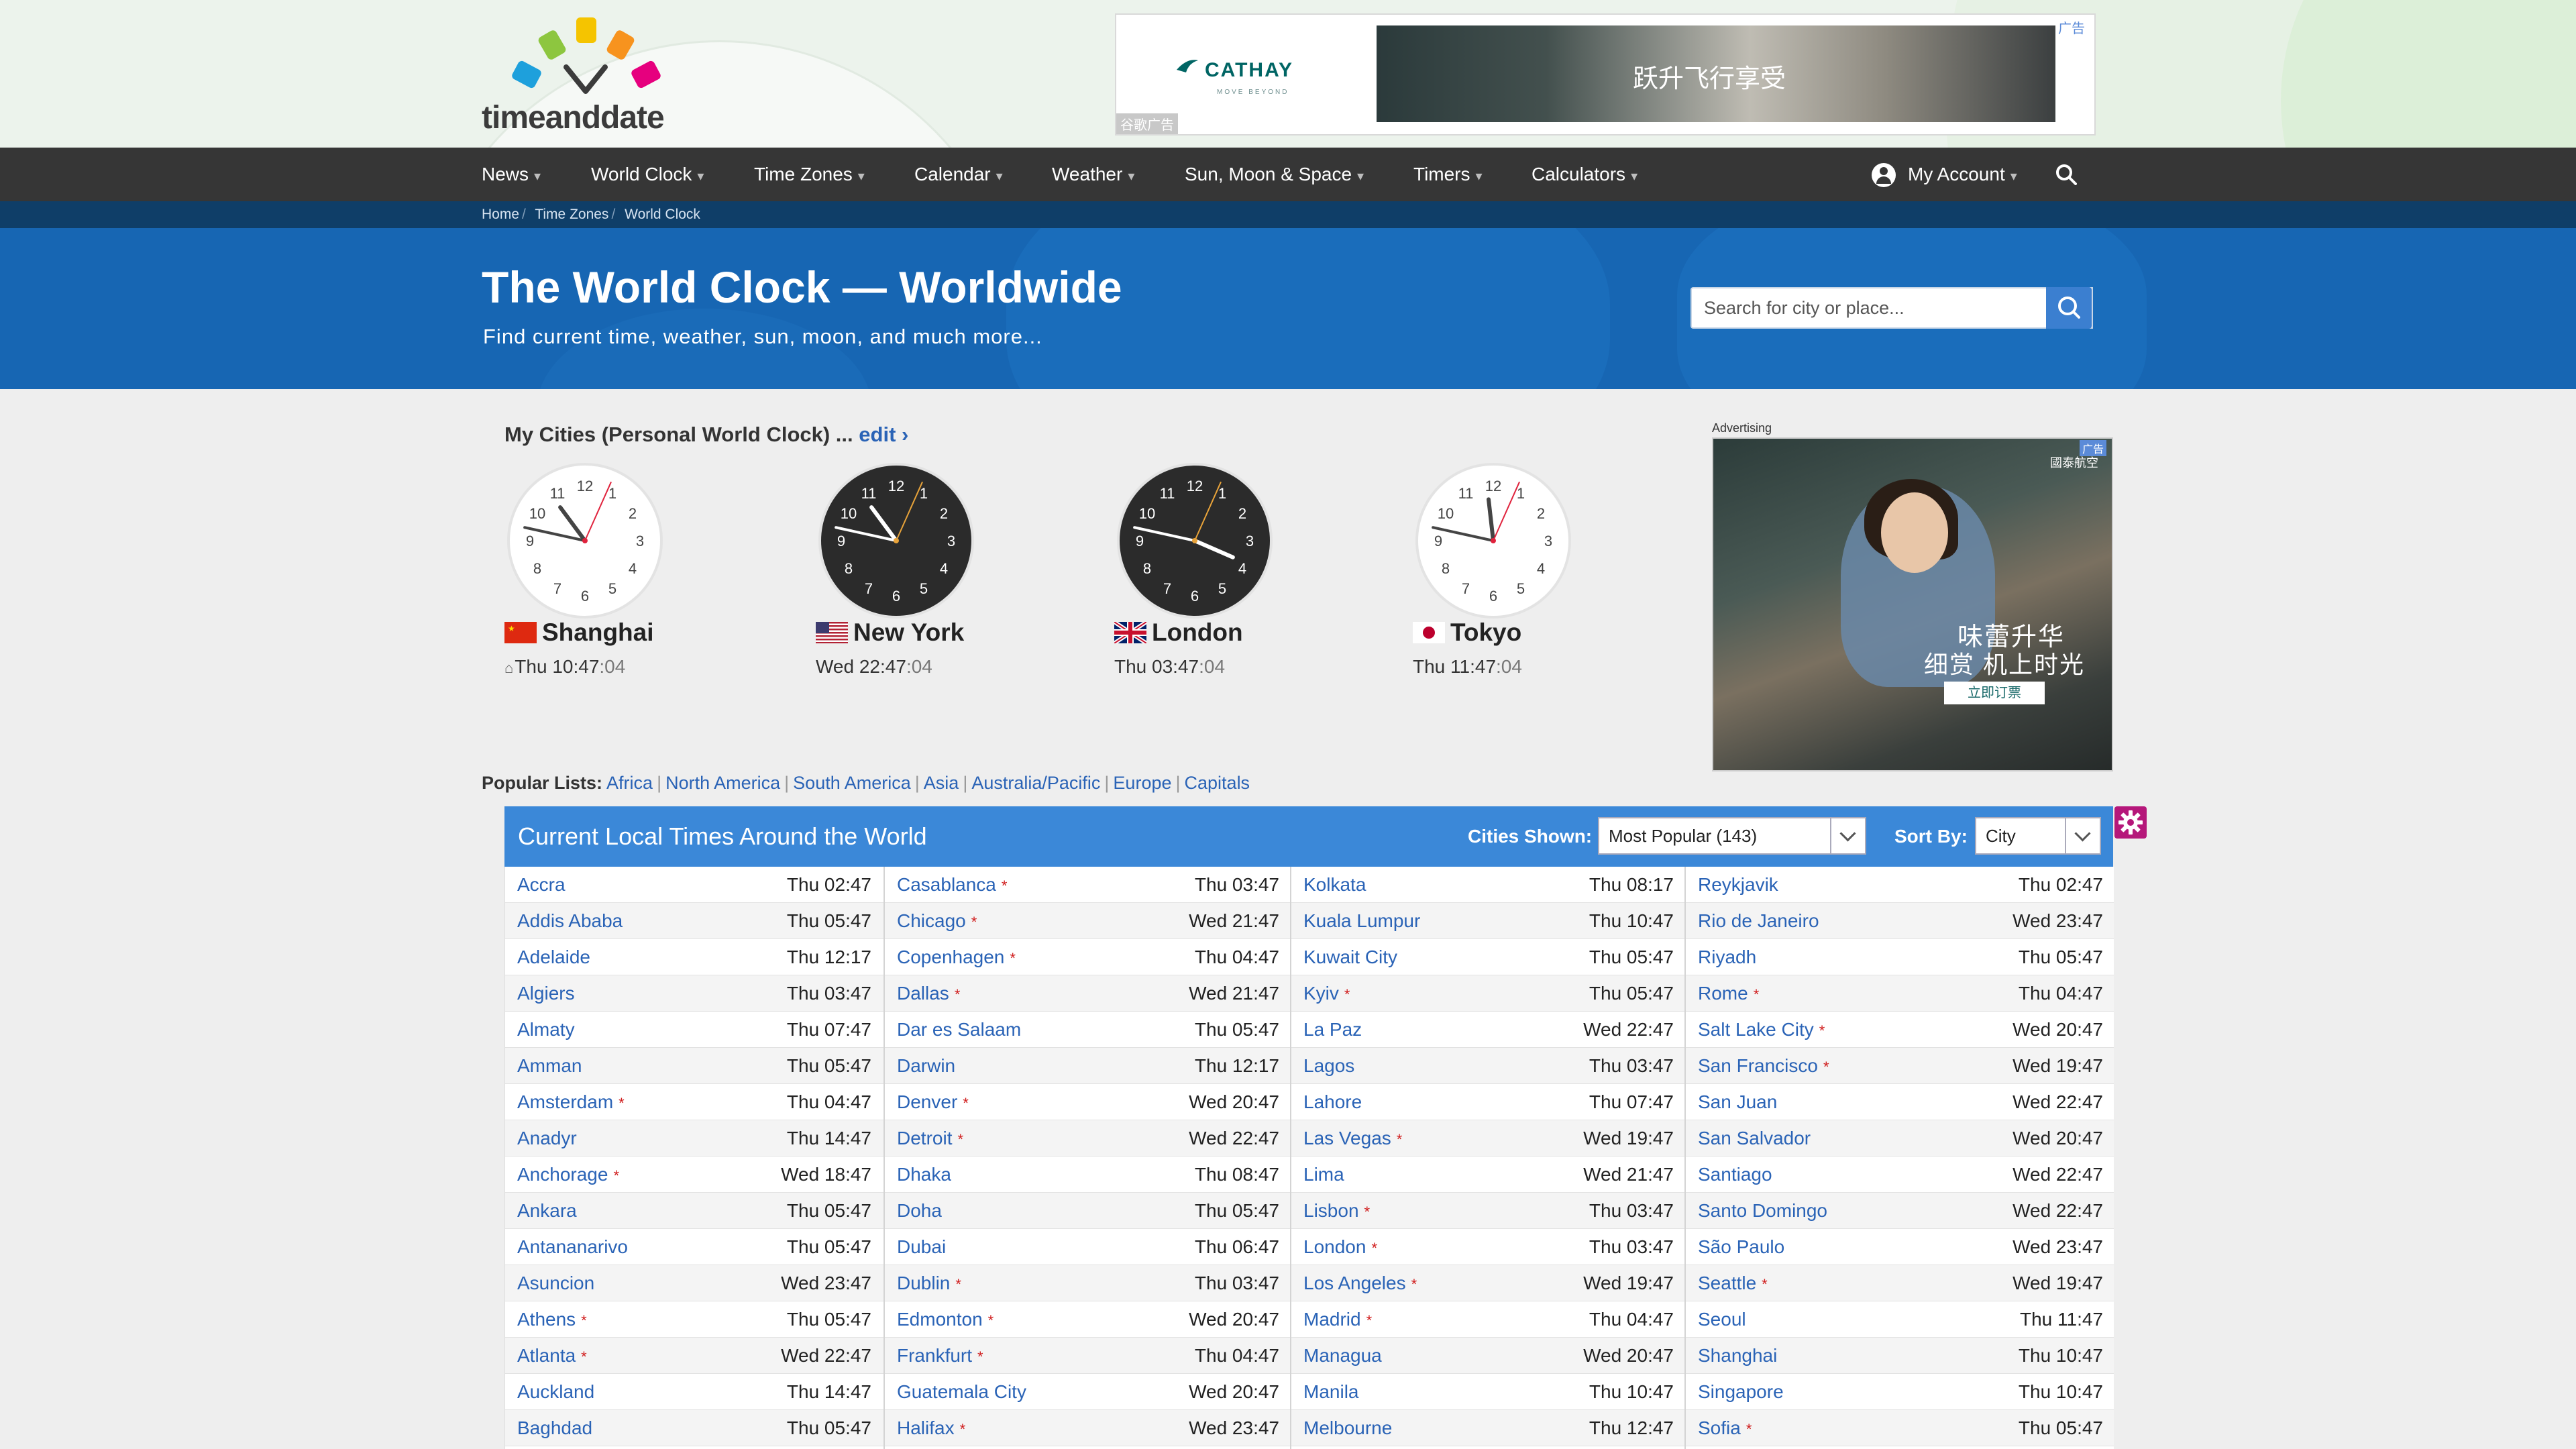  I want to click on city-link: Algiers, so click(546, 993).